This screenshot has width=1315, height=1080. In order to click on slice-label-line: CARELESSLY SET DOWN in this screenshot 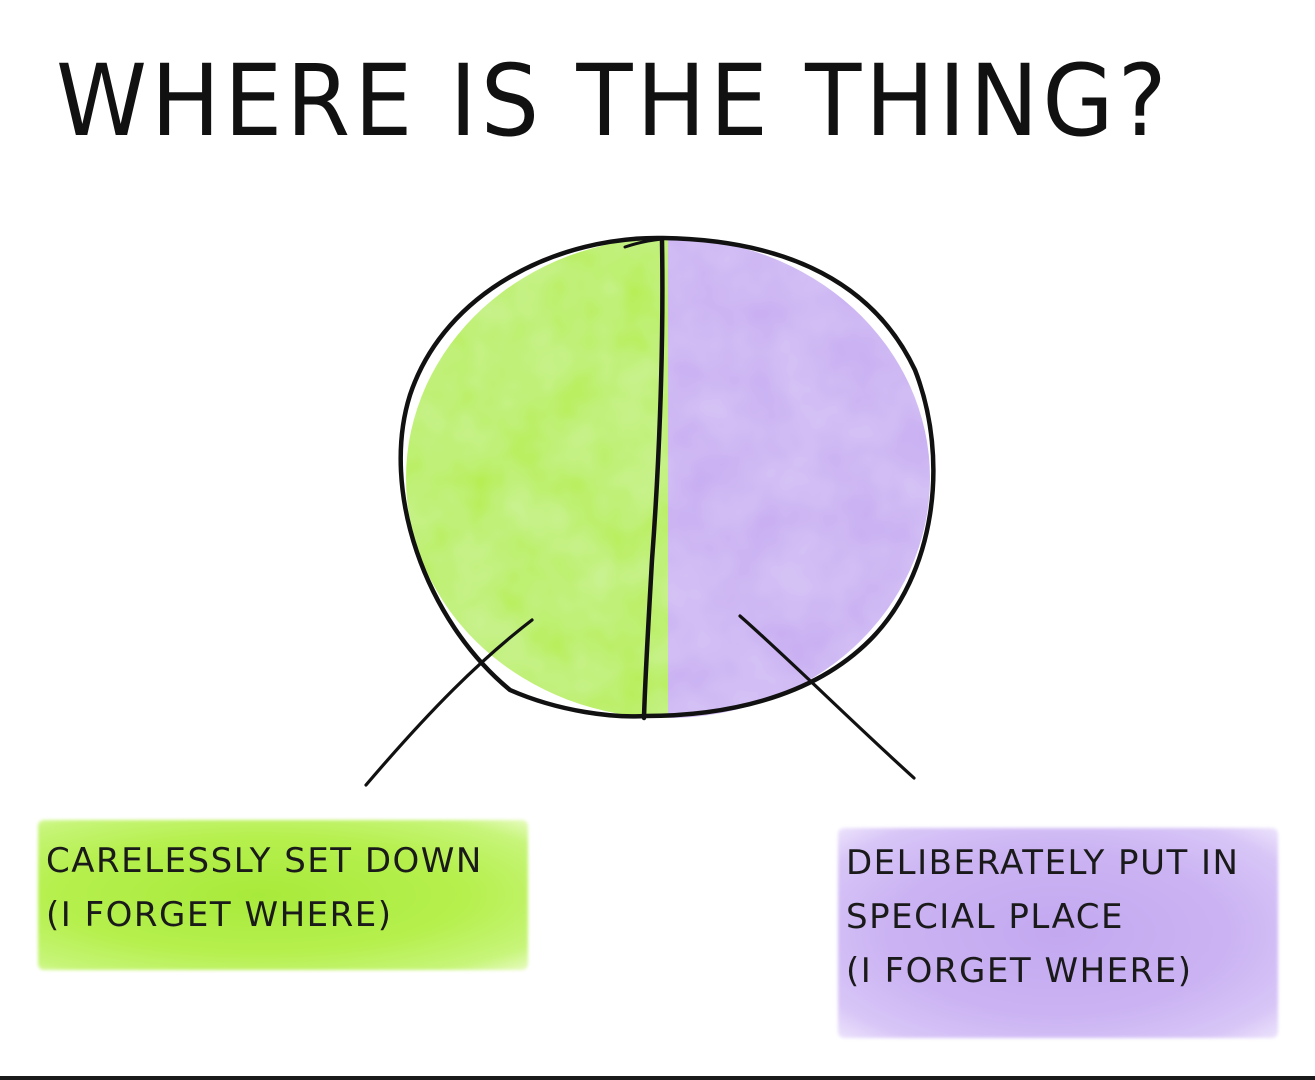, I will do `click(264, 861)`.